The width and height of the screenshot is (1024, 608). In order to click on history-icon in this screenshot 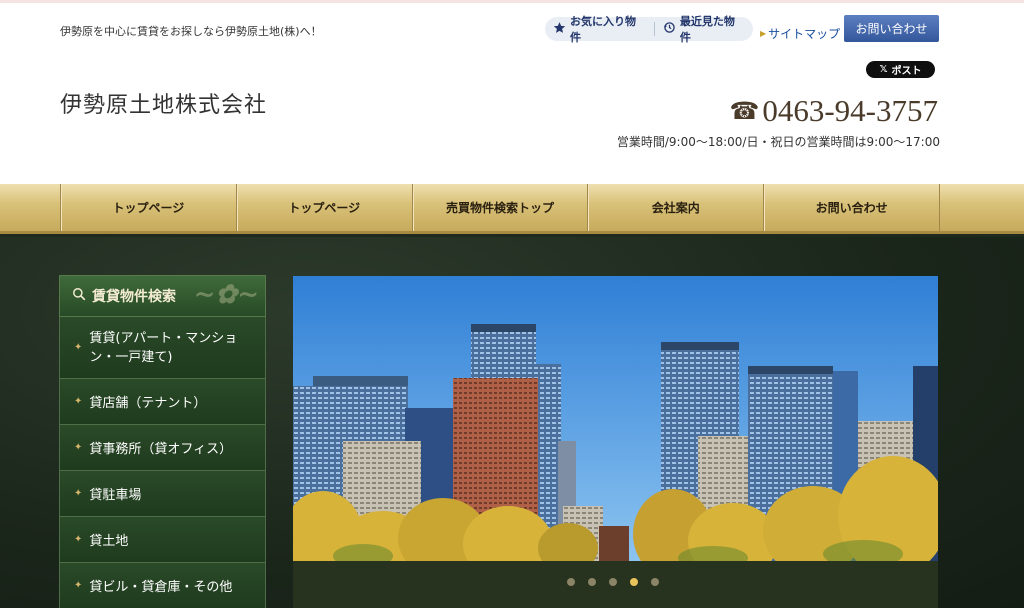, I will do `click(671, 29)`.